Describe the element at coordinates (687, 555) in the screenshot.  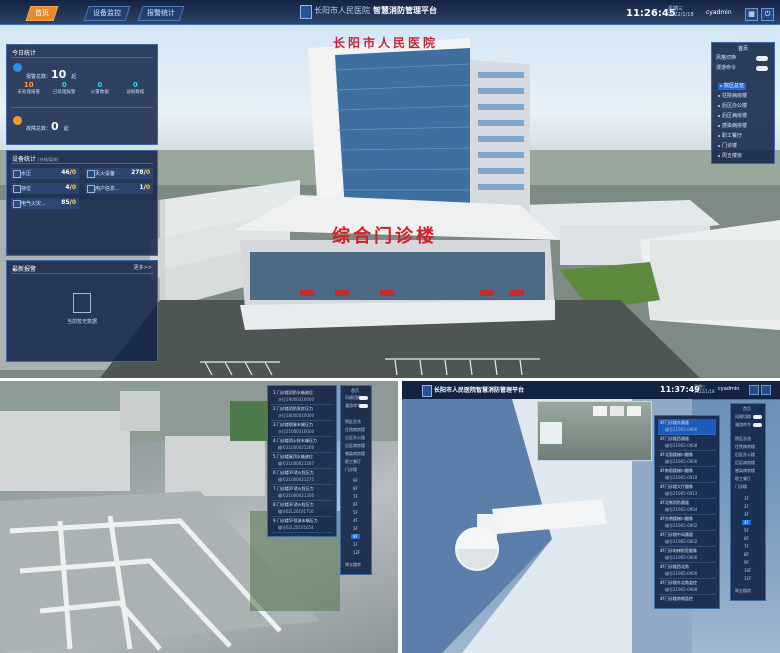
I see `list-item: 4F门诊电梯前室摄像 编号21965-0906` at that location.